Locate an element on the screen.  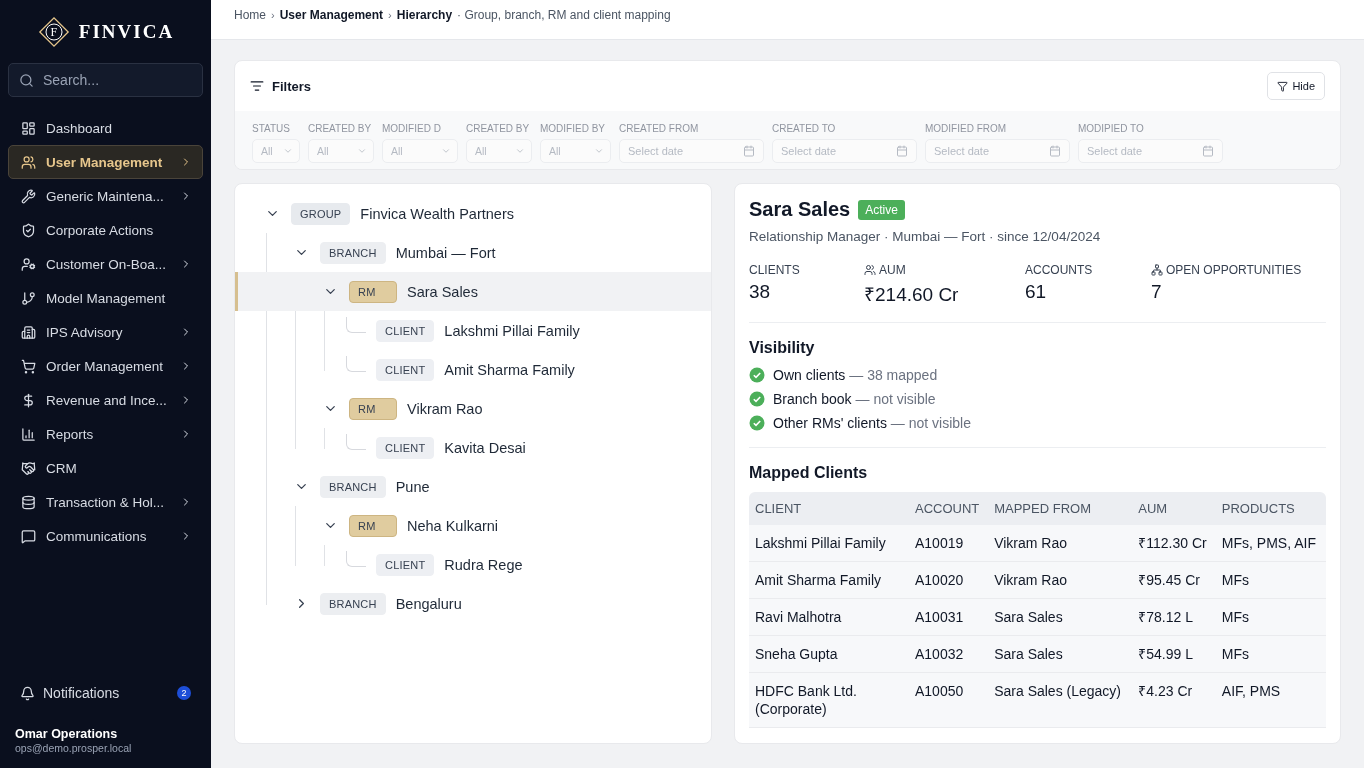
tree-node: CLIENT Rudra Rege is located at coordinates (473, 564).